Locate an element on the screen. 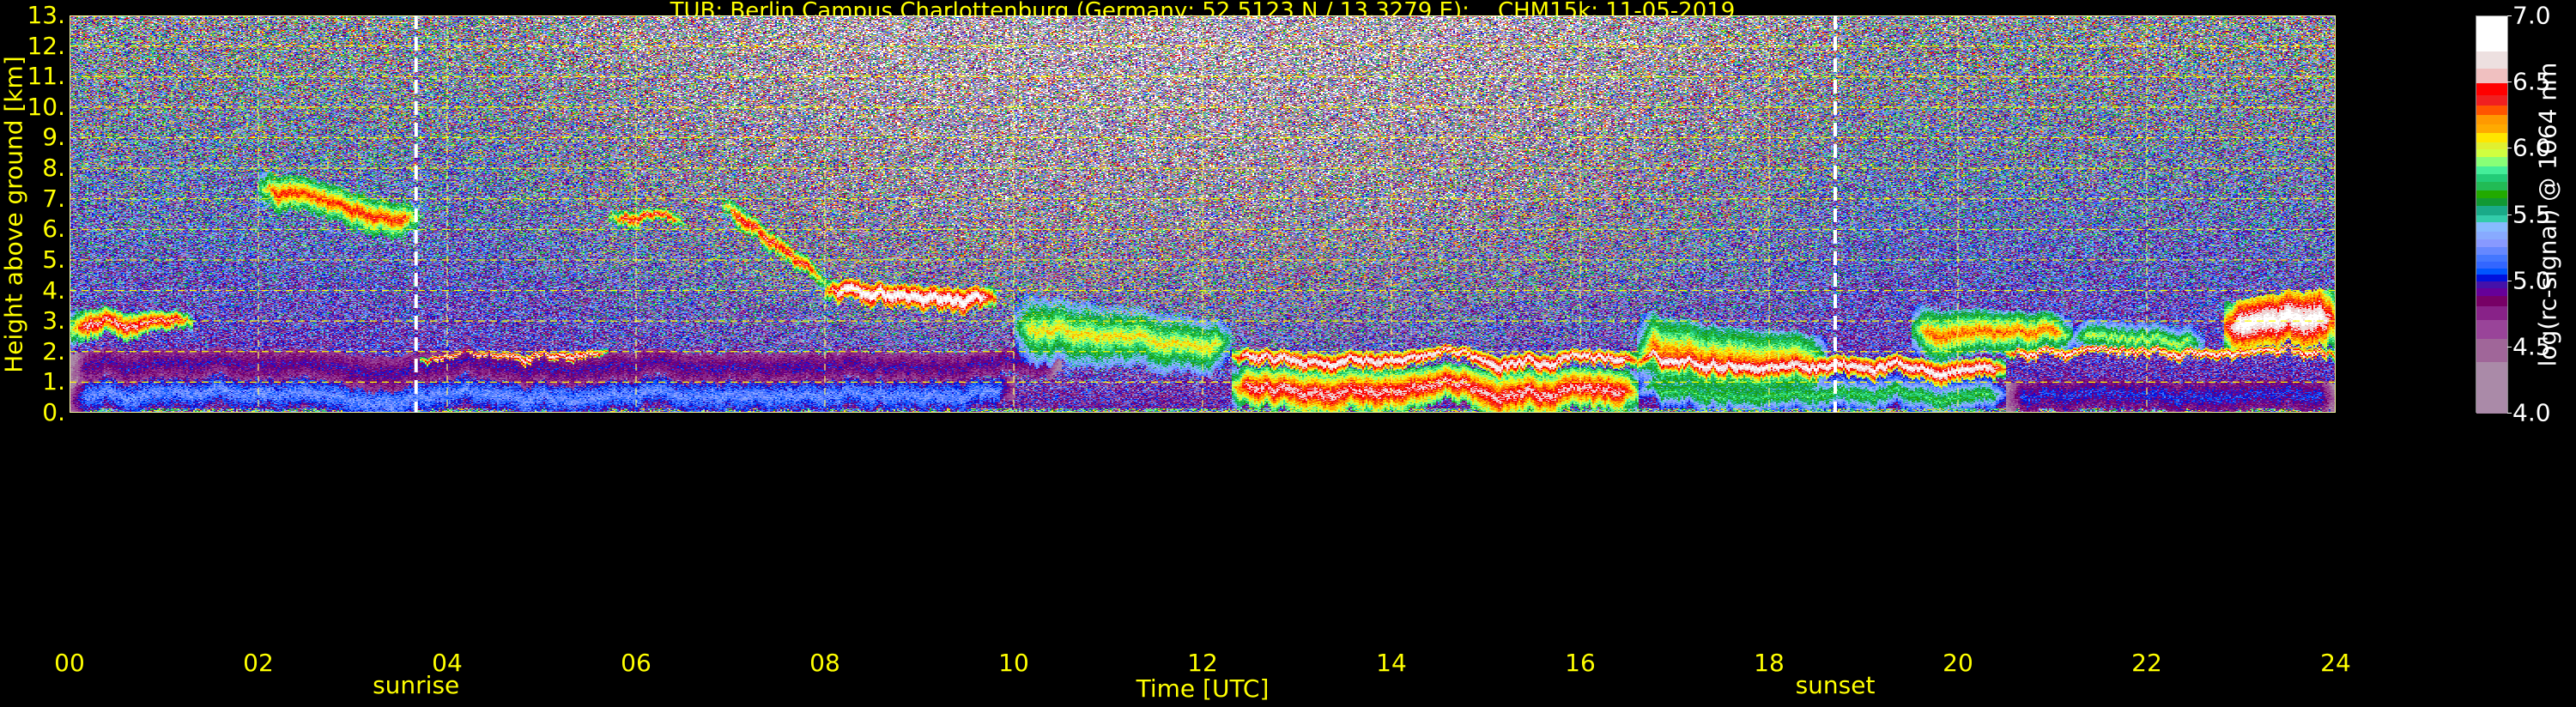  y-tick-label: 0. is located at coordinates (53, 412).